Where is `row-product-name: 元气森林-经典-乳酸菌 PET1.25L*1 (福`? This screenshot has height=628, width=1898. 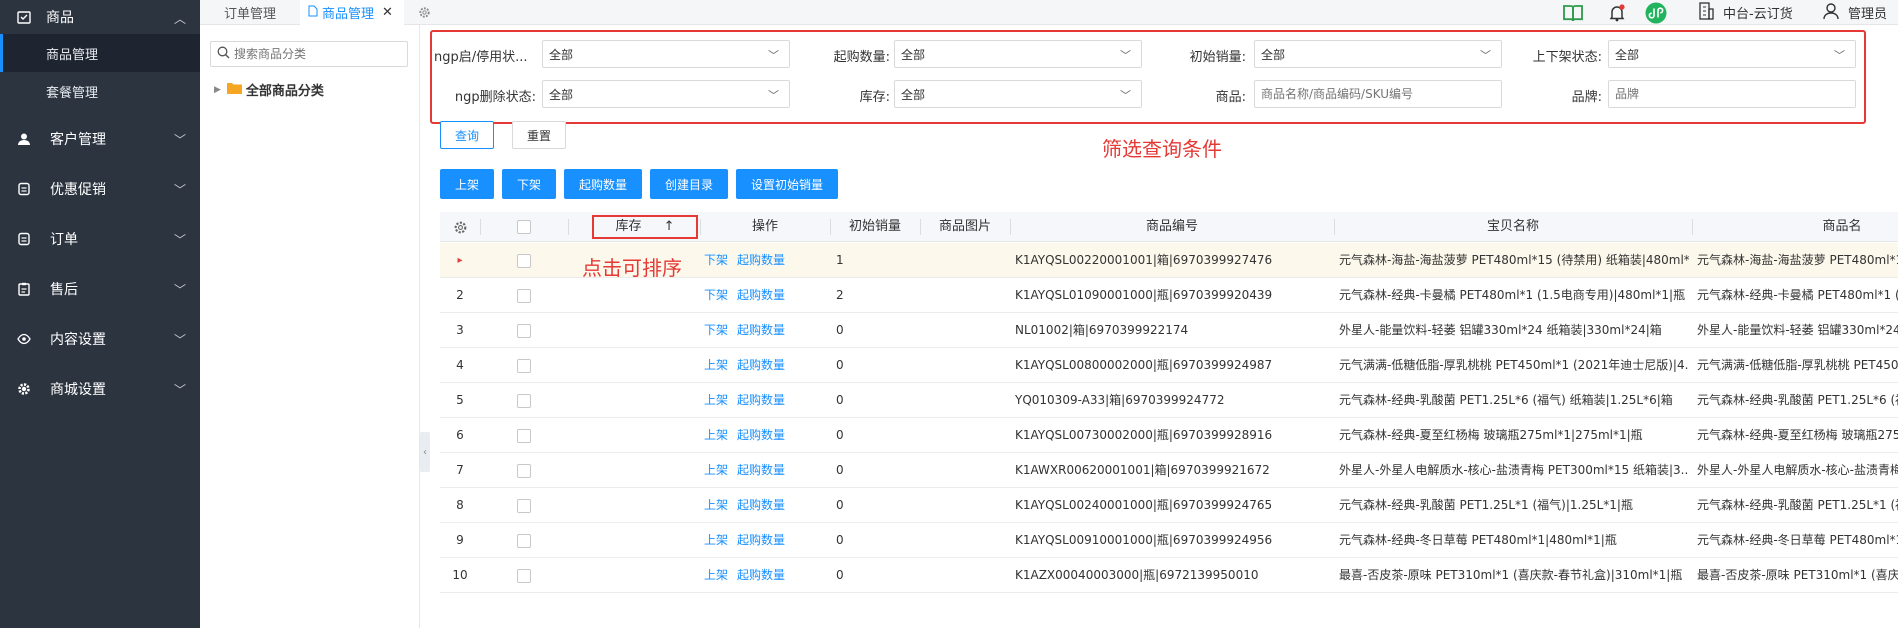 row-product-name: 元气森林-经典-乳酸菌 PET1.25L*1 (福 is located at coordinates (1797, 505).